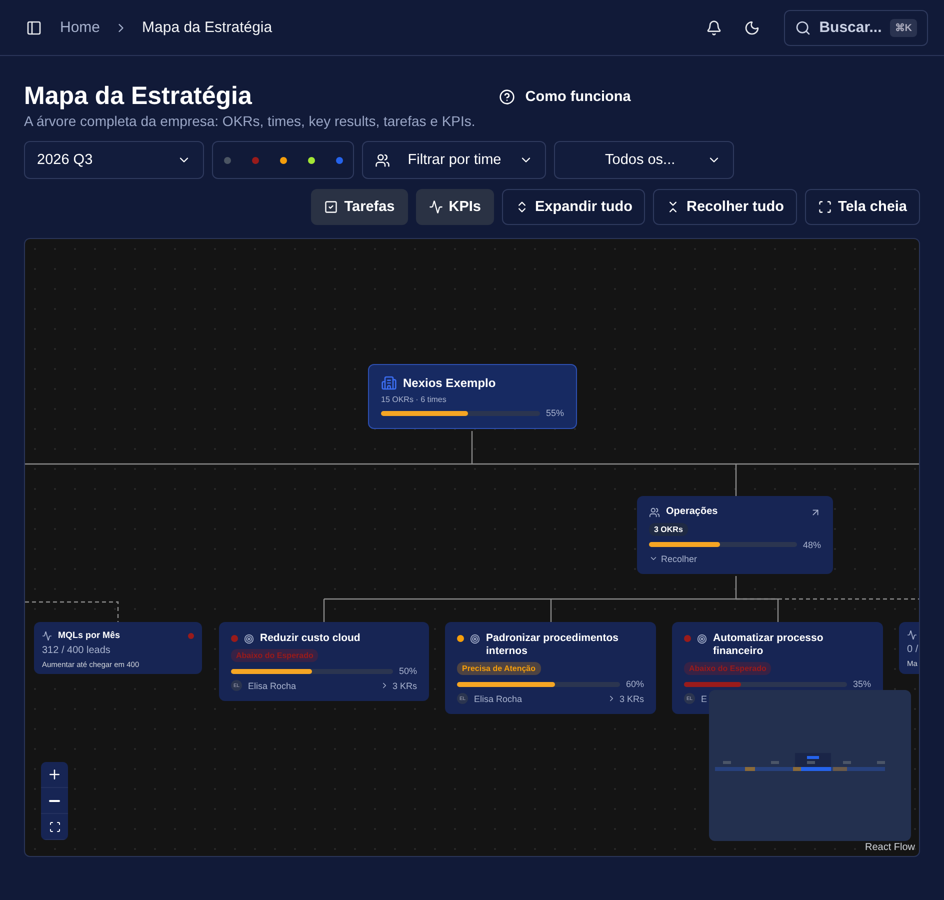  I want to click on toolbar-button: Expandir tudo, so click(574, 207).